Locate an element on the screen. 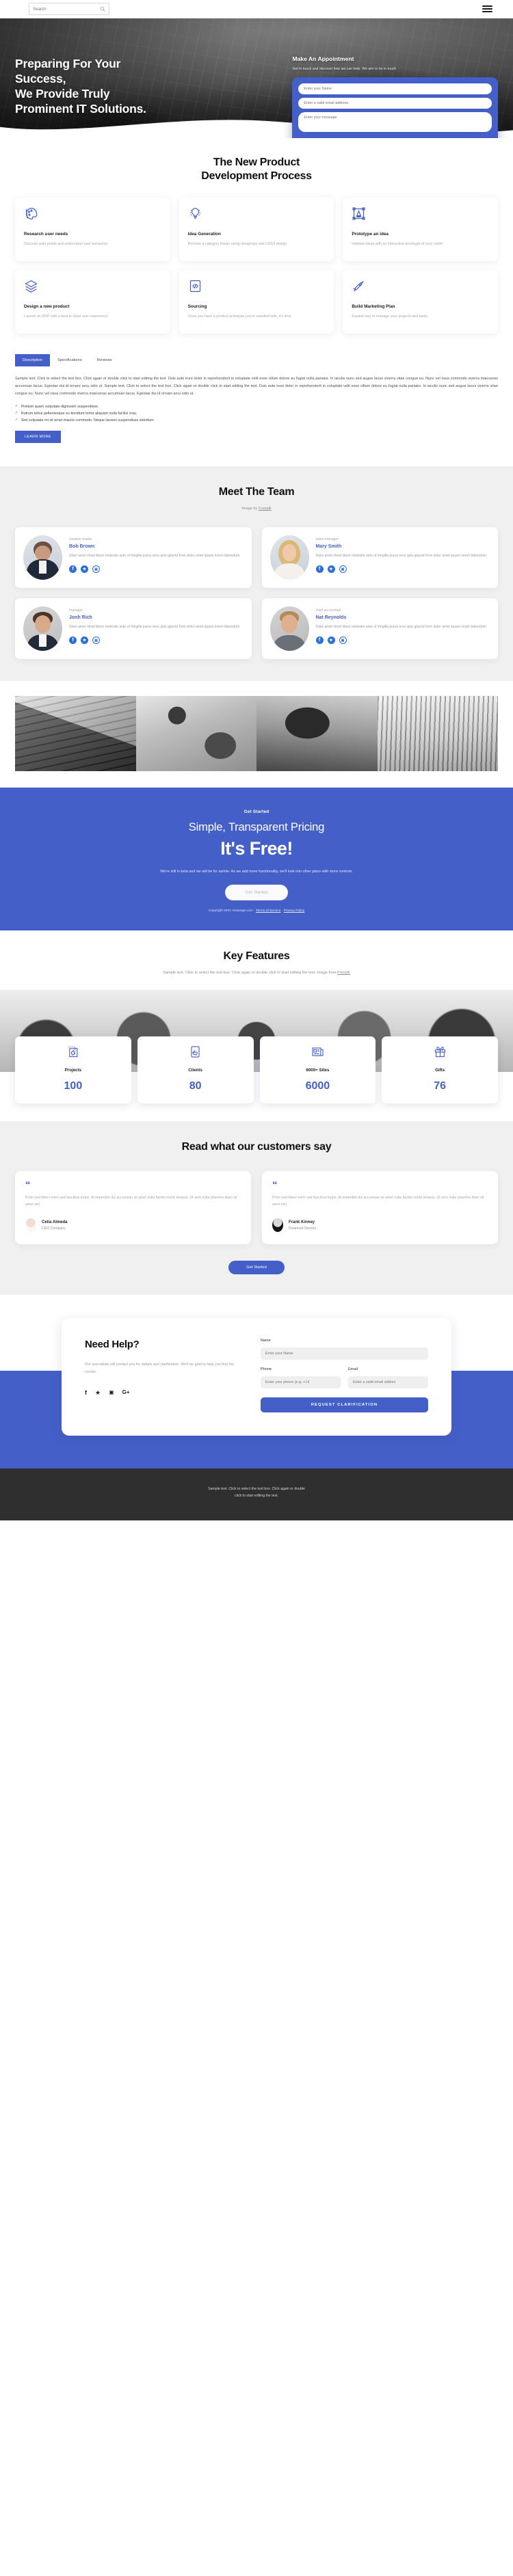 The width and height of the screenshot is (513, 2576). search-box is located at coordinates (69, 9).